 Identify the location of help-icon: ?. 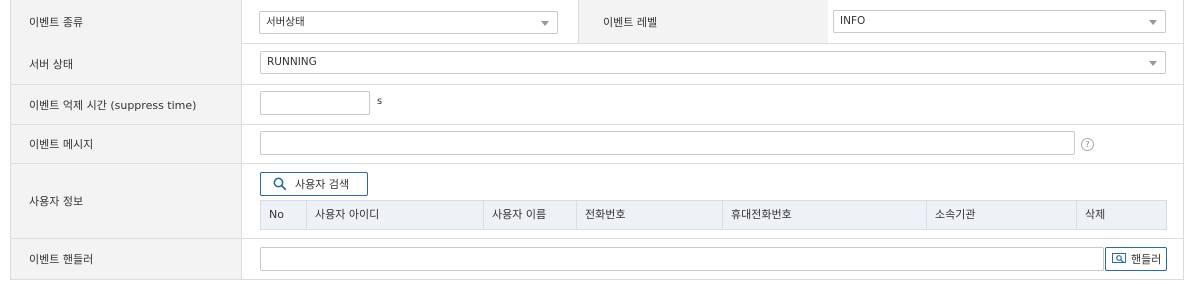
(1087, 144).